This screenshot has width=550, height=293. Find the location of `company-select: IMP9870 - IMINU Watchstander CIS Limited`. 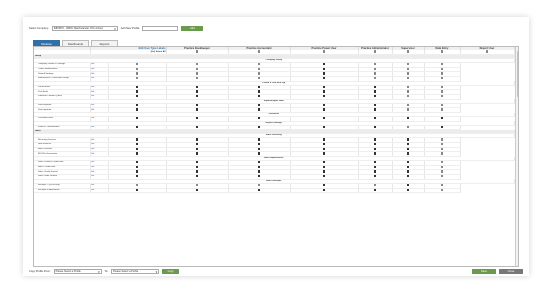

company-select: IMP9870 - IMINU Watchstander CIS Limited is located at coordinates (84, 28).